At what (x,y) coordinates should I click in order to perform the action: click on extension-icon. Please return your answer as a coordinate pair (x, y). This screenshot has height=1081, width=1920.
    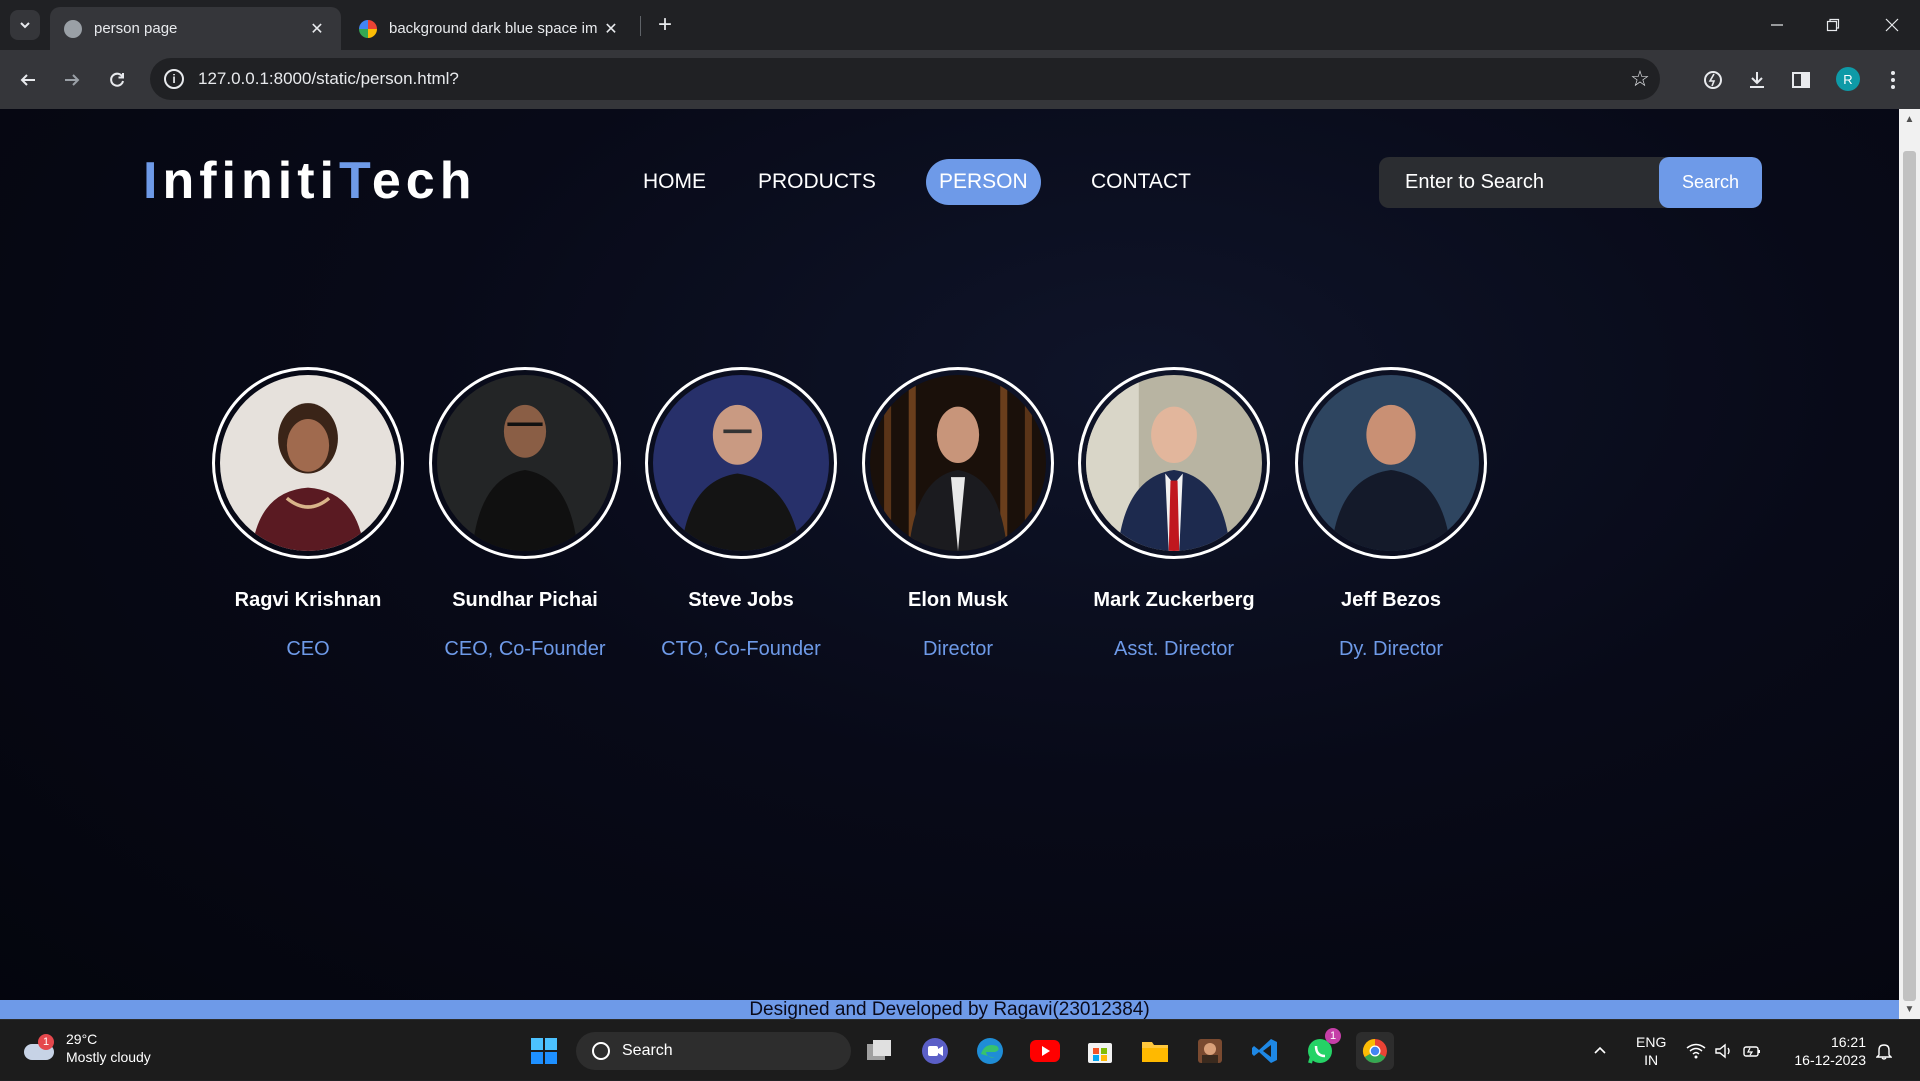
    Looking at the image, I should click on (1713, 80).